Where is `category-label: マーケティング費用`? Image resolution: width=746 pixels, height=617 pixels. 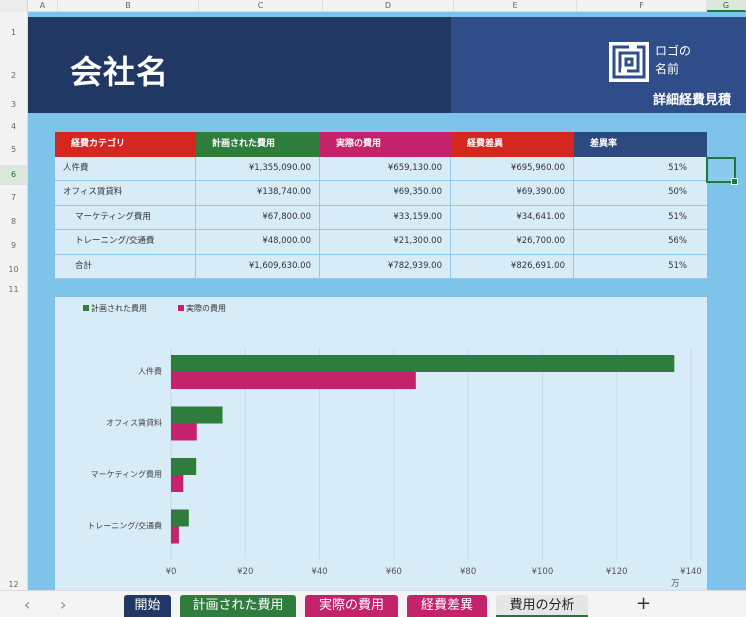 category-label: マーケティング費用 is located at coordinates (126, 474).